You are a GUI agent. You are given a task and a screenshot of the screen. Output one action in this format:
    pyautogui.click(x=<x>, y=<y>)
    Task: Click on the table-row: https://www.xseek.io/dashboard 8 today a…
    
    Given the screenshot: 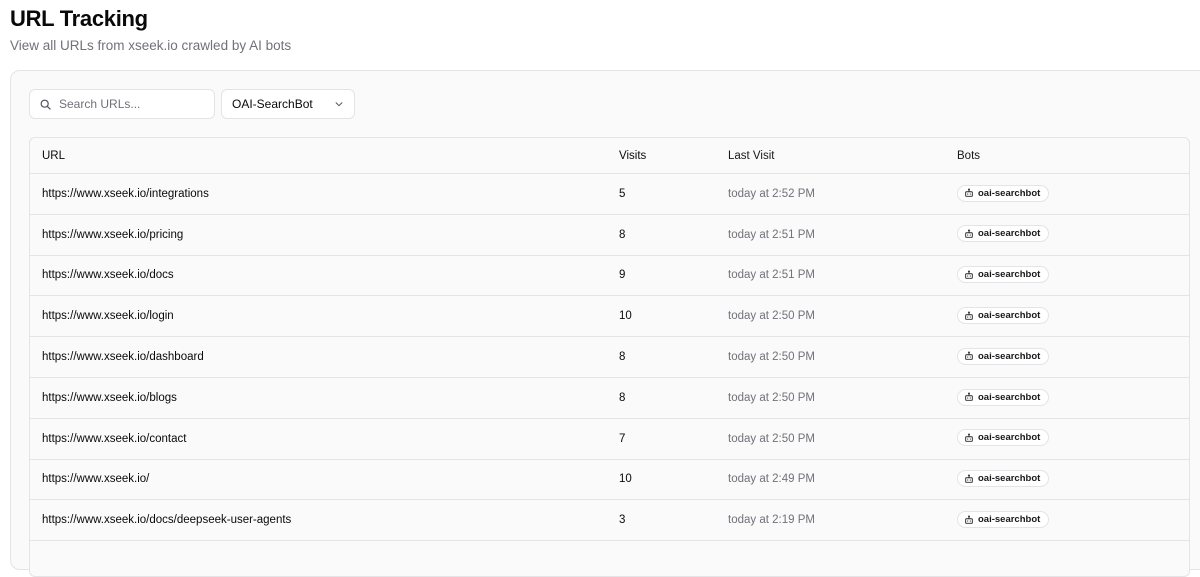 What is the action you would take?
    pyautogui.click(x=609, y=357)
    